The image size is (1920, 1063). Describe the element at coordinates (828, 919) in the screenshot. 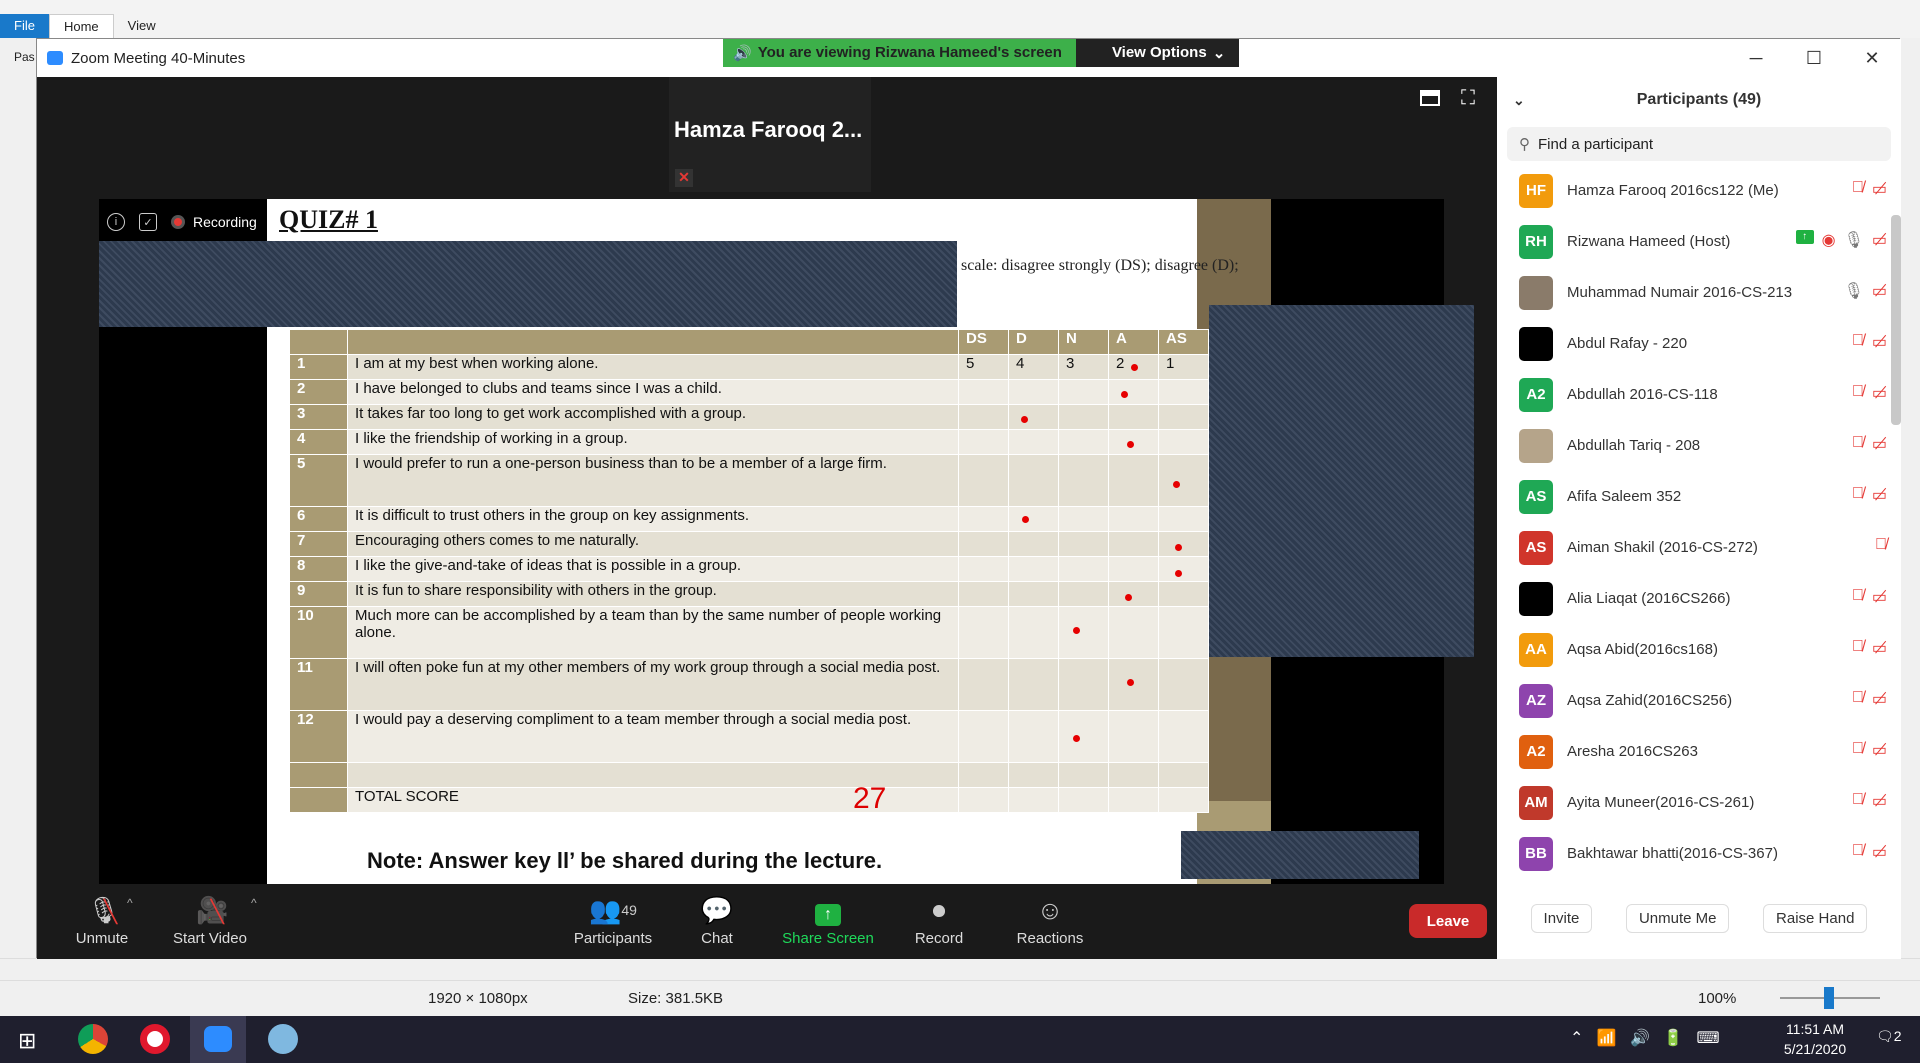

I see `share-screen-button: ↑ Share Screen` at that location.